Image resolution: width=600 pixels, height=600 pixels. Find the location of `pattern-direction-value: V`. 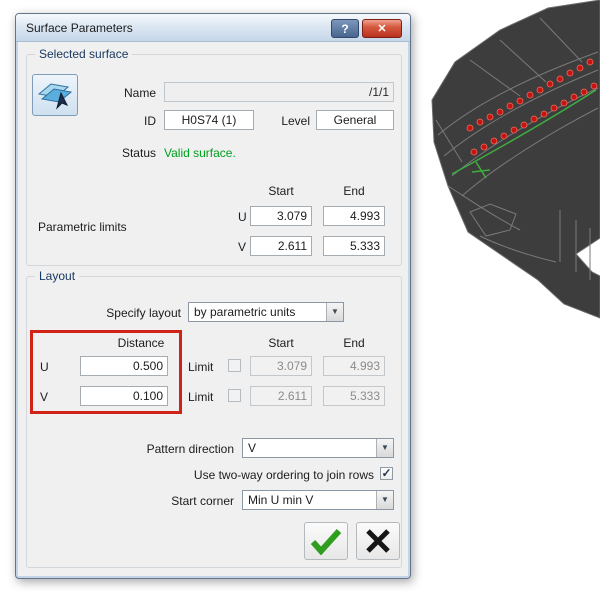

pattern-direction-value: V is located at coordinates (252, 448).